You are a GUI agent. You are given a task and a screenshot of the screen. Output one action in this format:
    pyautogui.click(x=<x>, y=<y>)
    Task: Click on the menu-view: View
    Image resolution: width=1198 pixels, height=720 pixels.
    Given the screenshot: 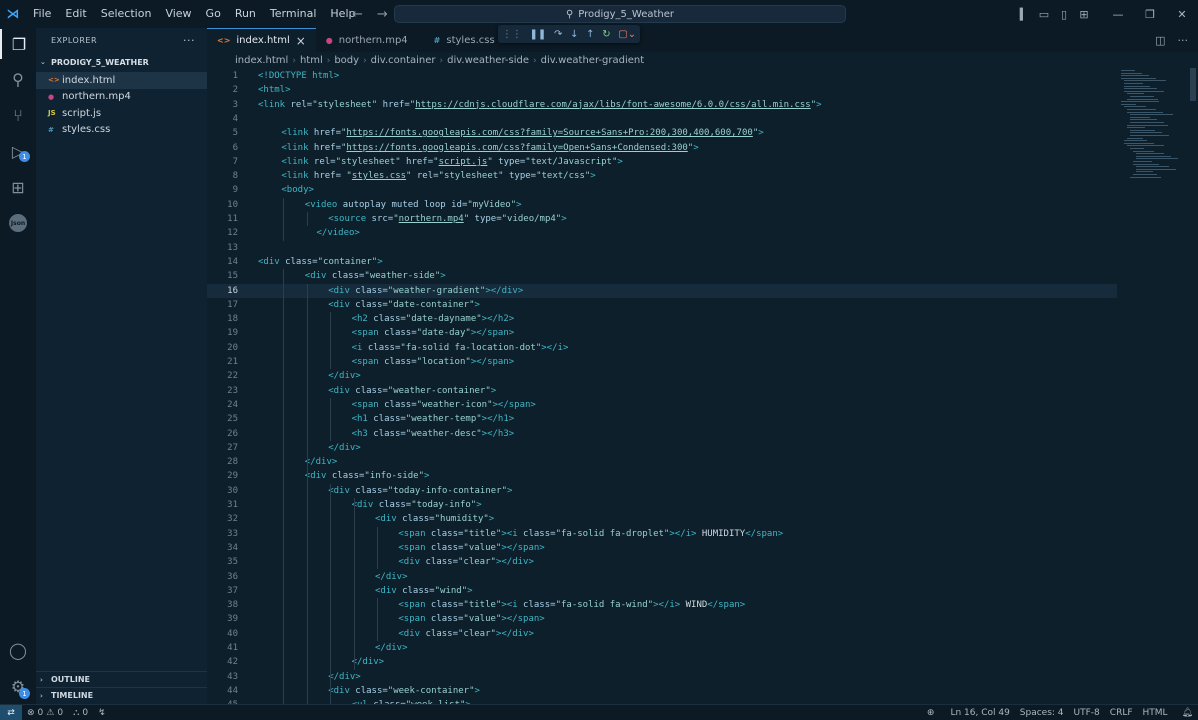 What is the action you would take?
    pyautogui.click(x=178, y=14)
    